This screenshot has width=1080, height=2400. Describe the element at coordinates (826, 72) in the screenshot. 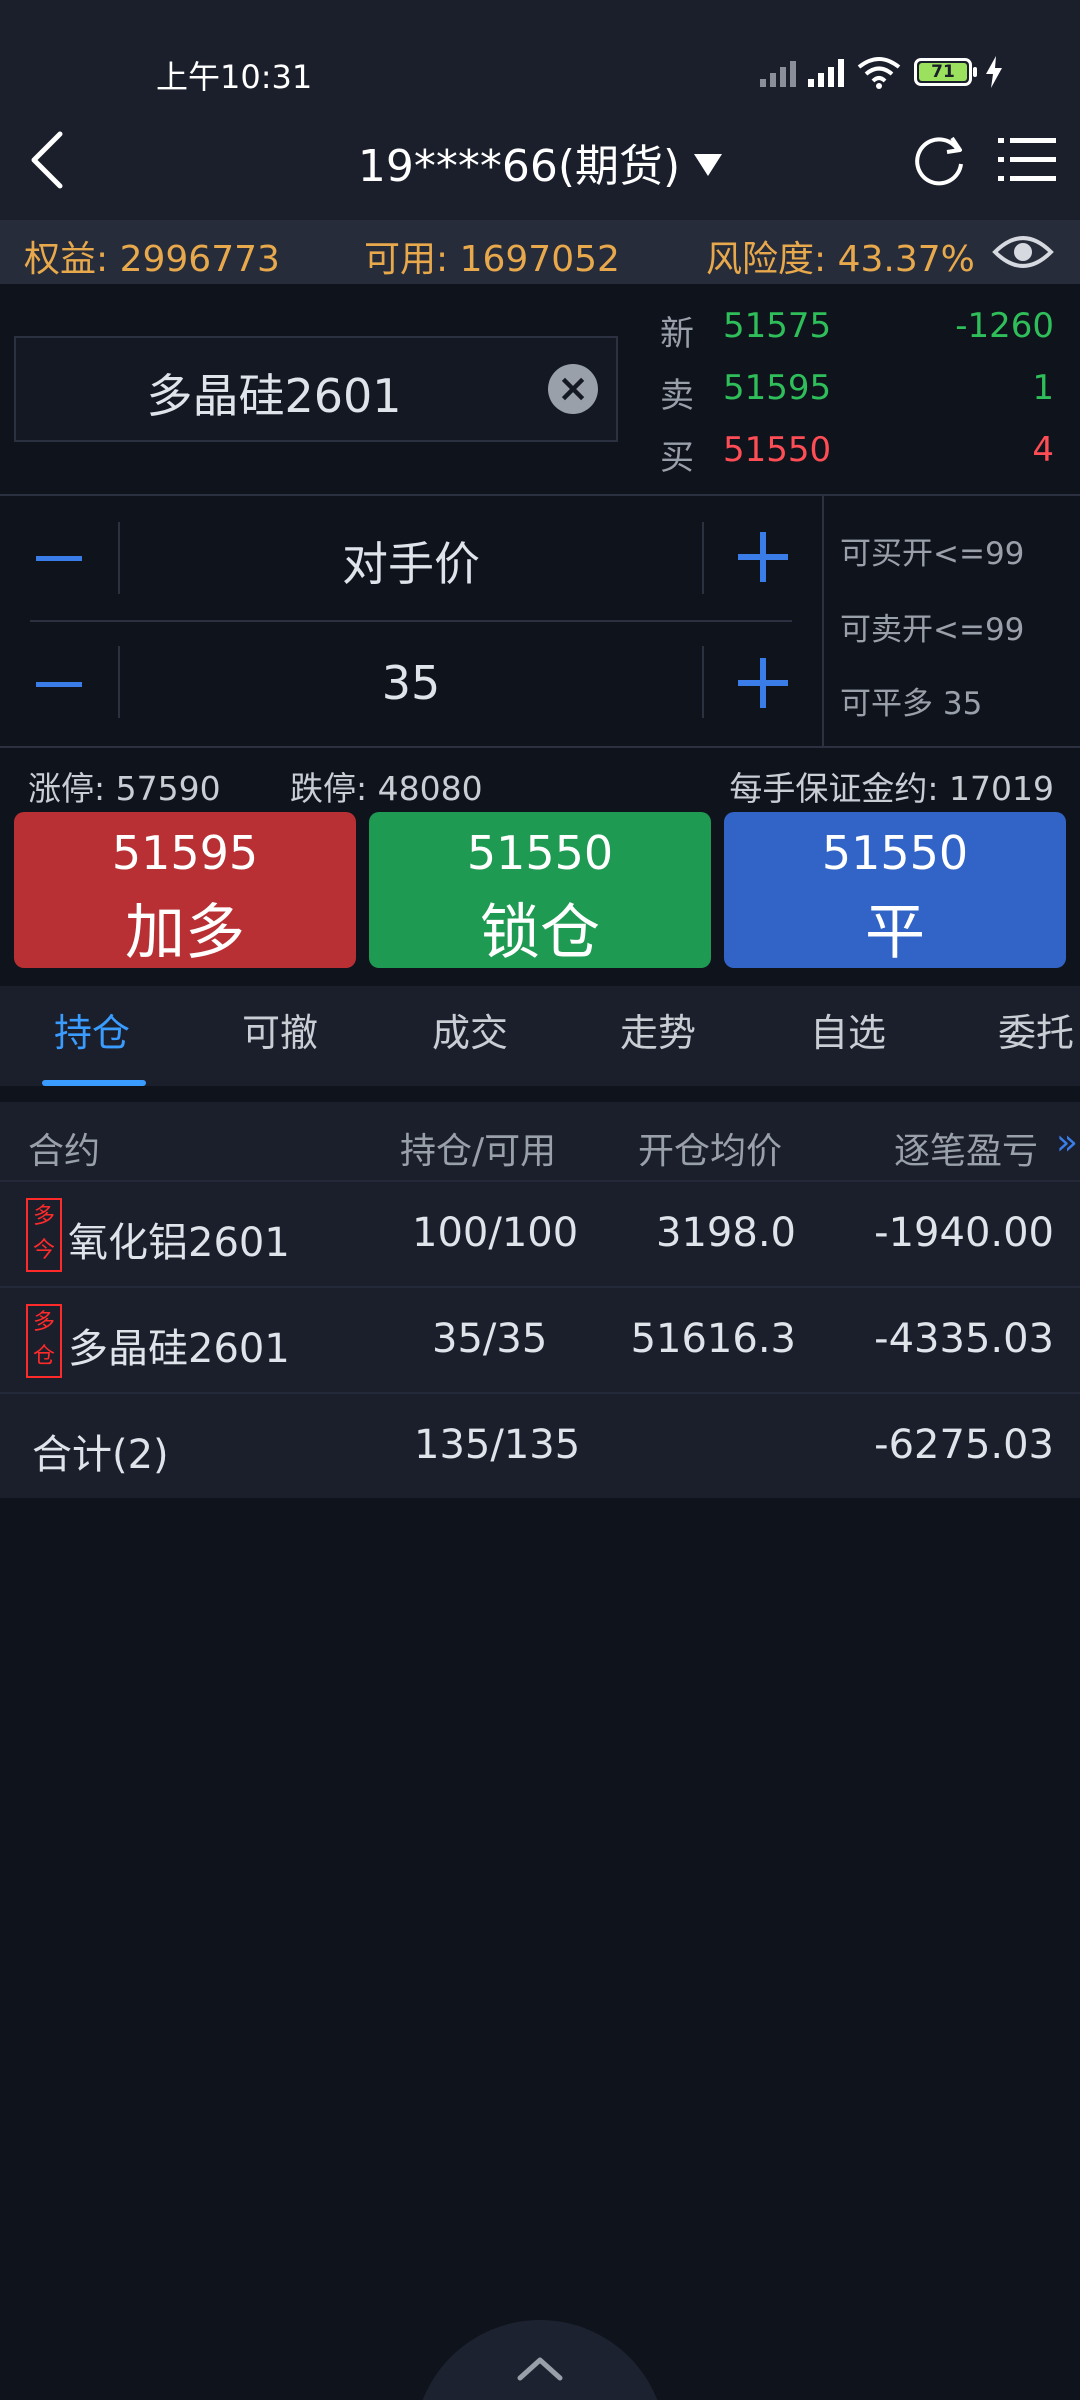

I see `signal-icon` at that location.